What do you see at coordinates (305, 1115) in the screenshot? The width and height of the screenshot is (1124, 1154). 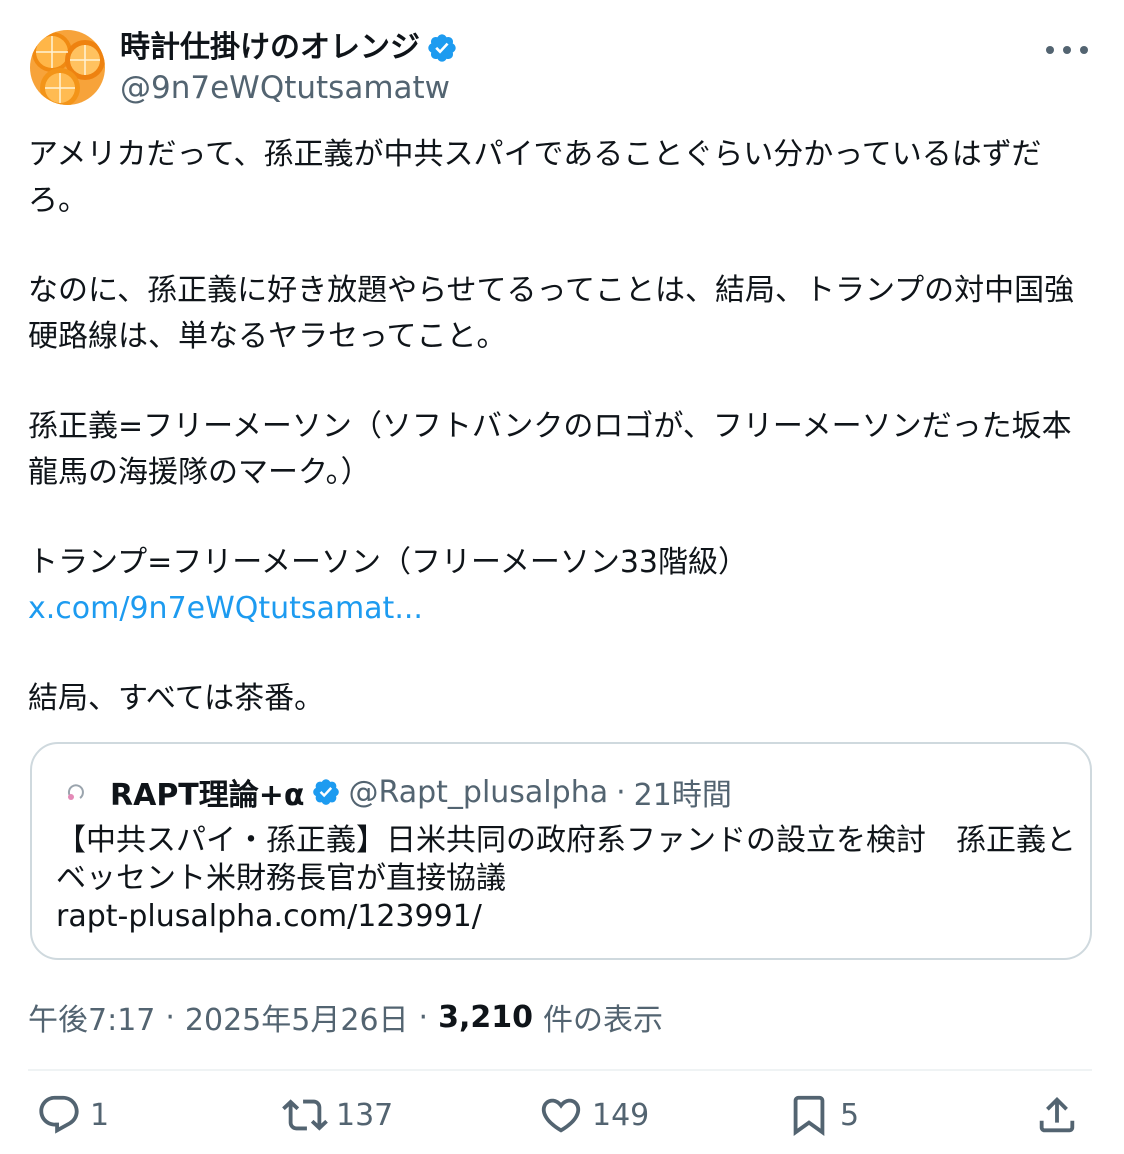 I see `repost-icon` at bounding box center [305, 1115].